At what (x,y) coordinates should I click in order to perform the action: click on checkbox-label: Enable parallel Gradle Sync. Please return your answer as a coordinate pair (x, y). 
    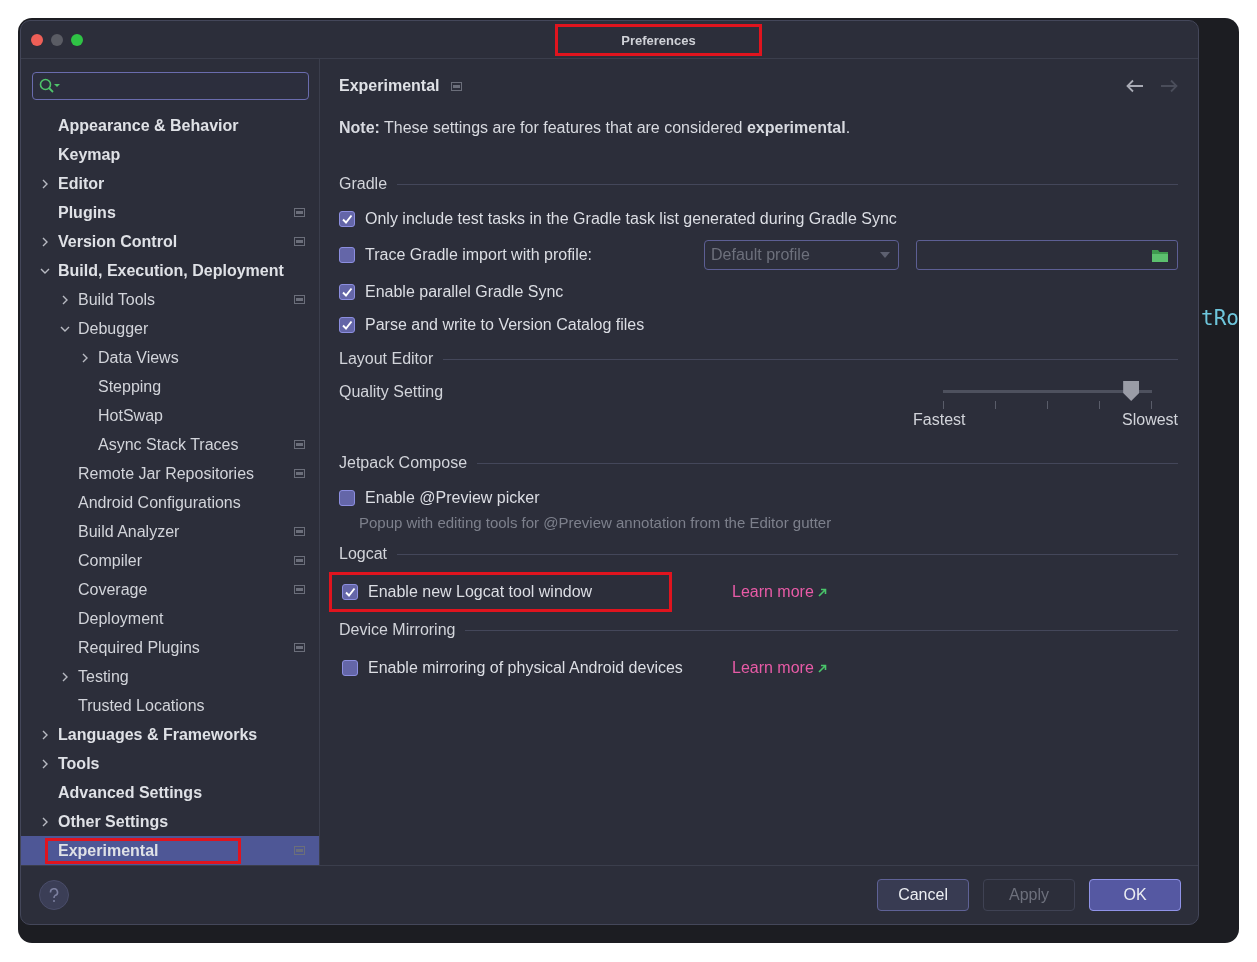
    Looking at the image, I should click on (464, 291).